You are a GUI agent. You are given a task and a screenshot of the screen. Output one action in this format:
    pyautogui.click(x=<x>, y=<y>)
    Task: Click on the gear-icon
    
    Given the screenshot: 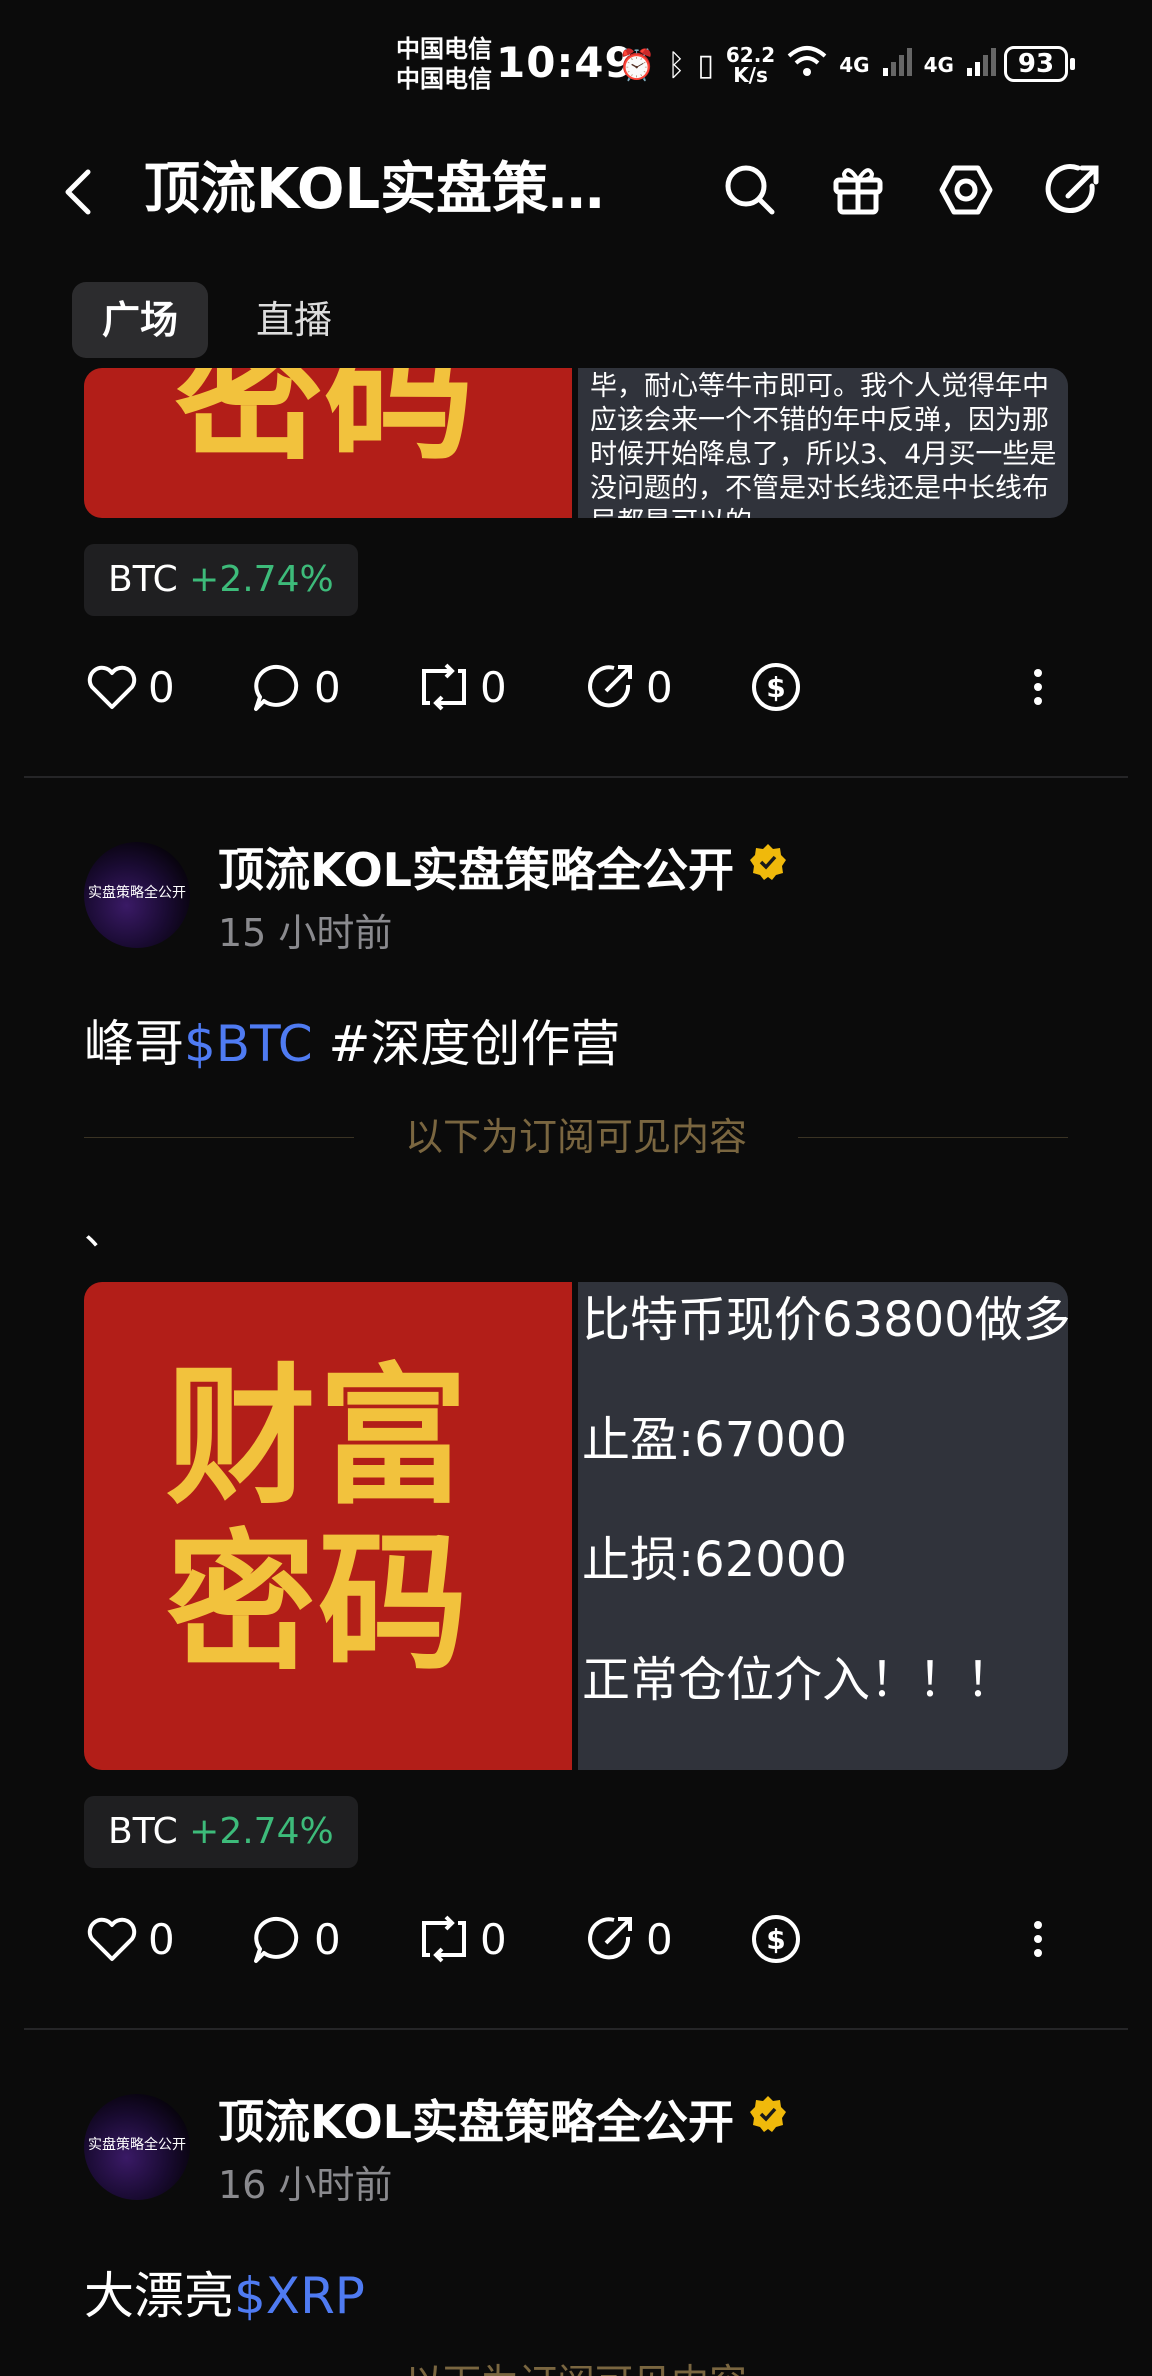 What is the action you would take?
    pyautogui.click(x=966, y=190)
    